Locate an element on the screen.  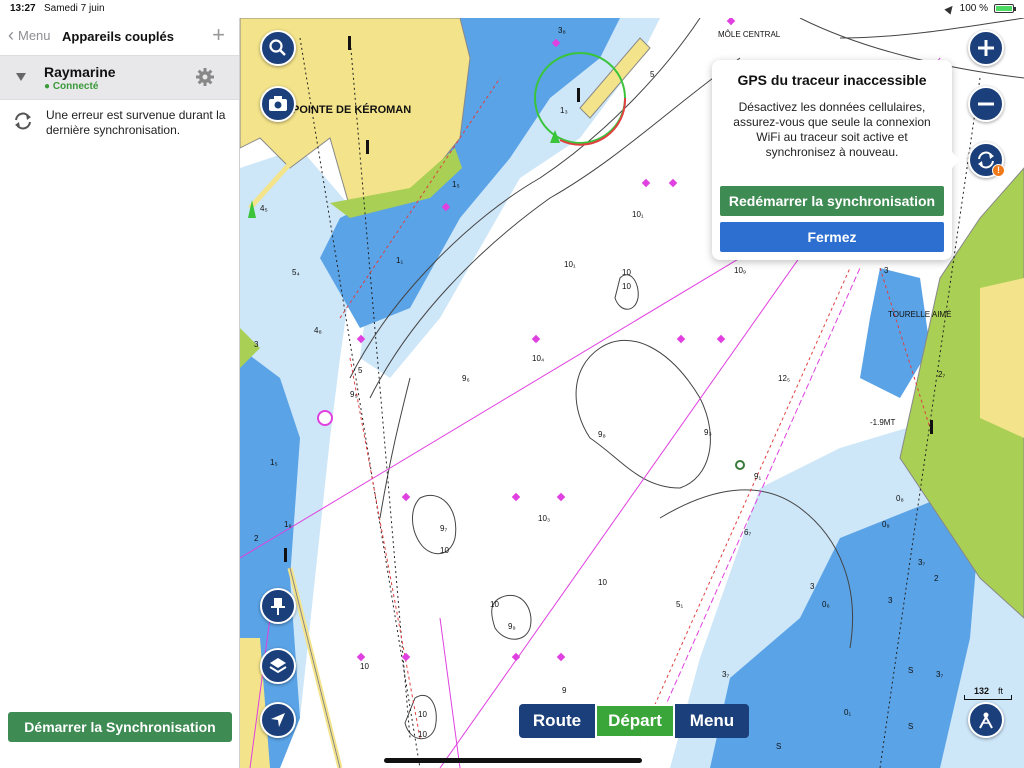
depth-sounding: 1₁ is located at coordinates (400, 260).